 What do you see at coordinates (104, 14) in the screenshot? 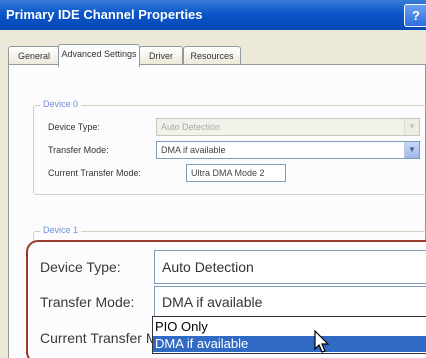
I see `window-title: Primary IDE Channel Properties` at bounding box center [104, 14].